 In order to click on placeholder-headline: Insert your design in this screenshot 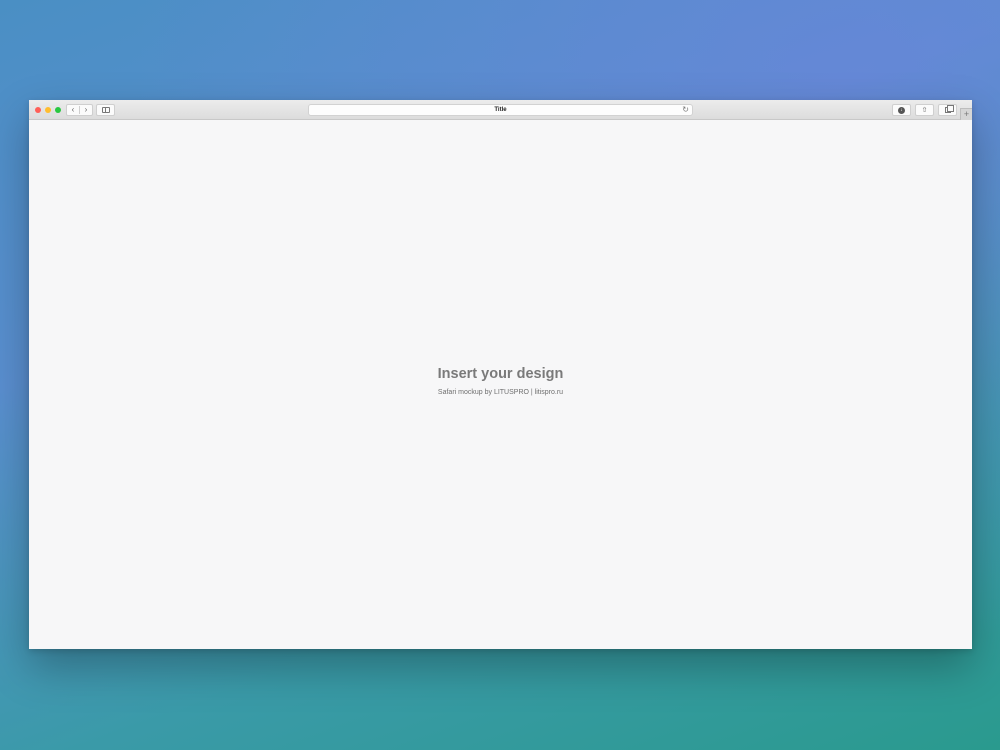, I will do `click(500, 374)`.